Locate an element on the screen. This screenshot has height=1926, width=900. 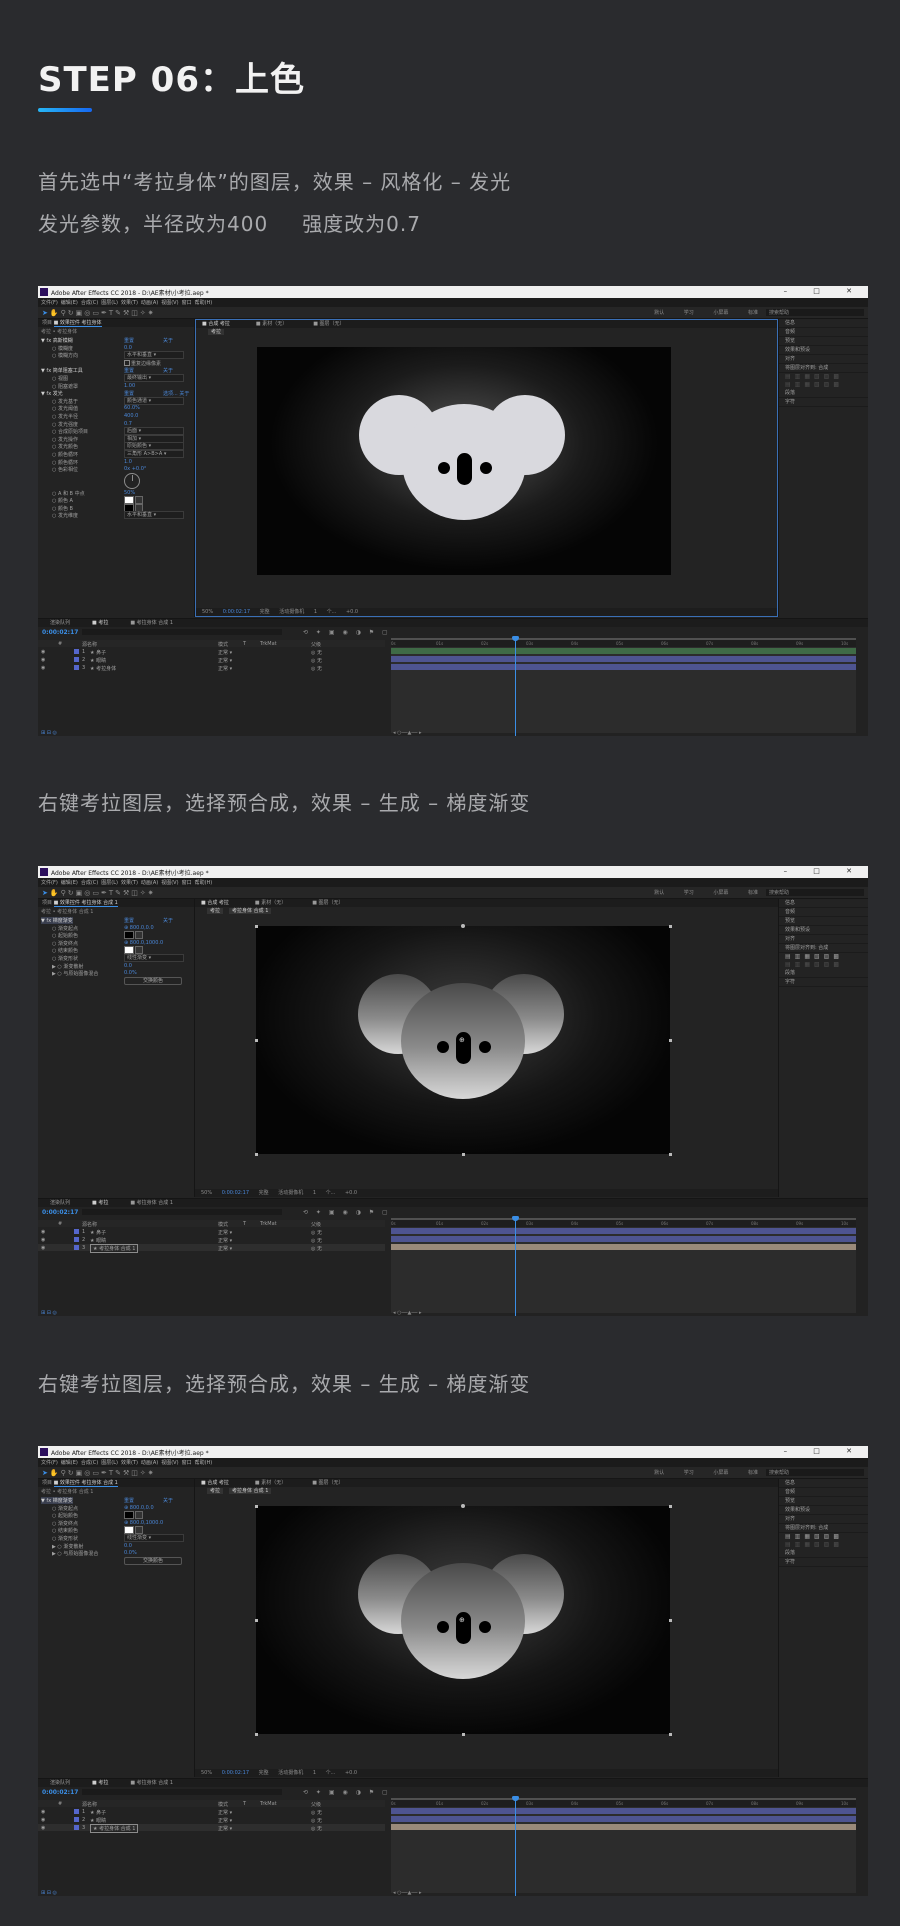
hand-tool-icon: ✋ is located at coordinates (55, 313).